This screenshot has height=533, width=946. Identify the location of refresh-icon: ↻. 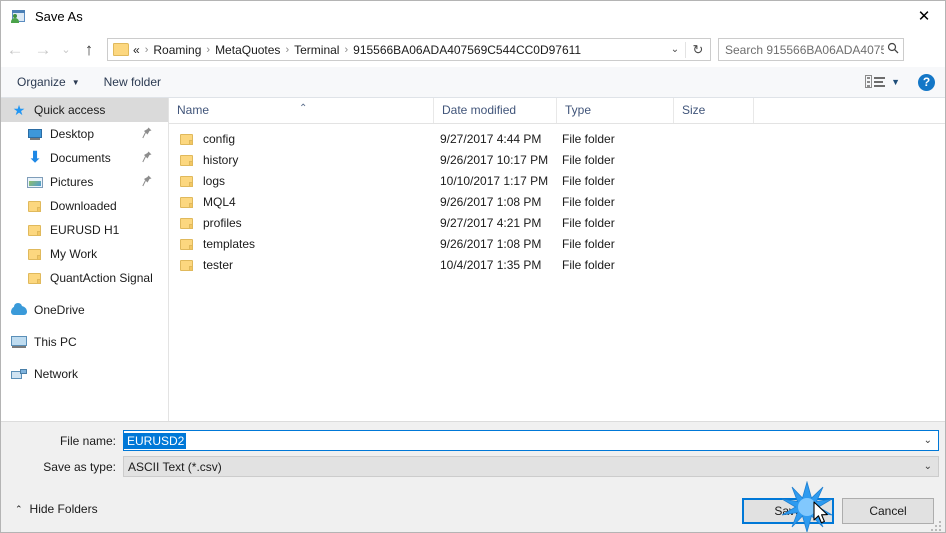
(697, 49).